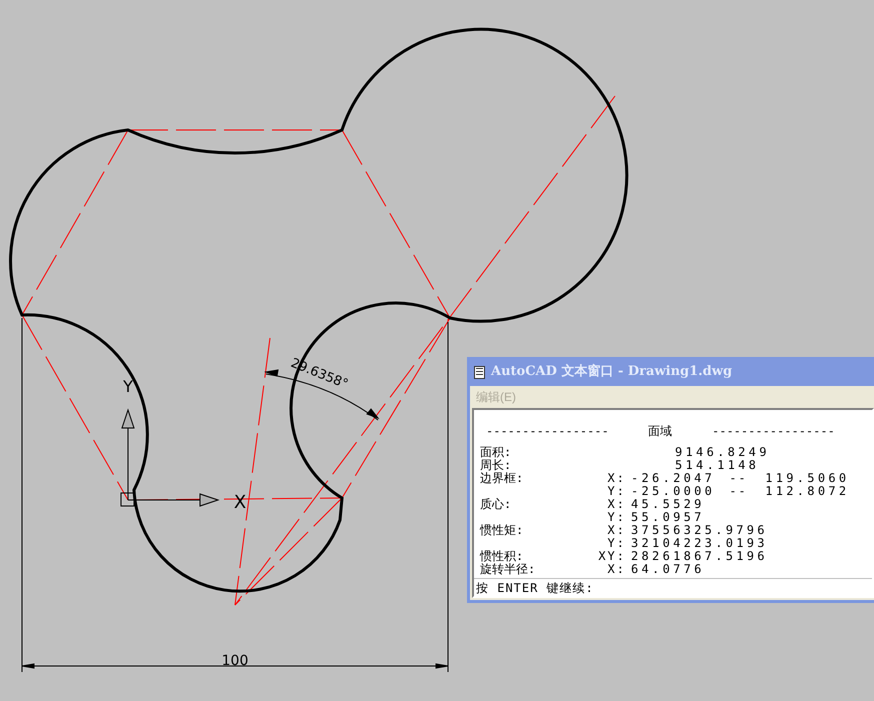 This screenshot has width=874, height=701. What do you see at coordinates (479, 372) in the screenshot?
I see `window-icon` at bounding box center [479, 372].